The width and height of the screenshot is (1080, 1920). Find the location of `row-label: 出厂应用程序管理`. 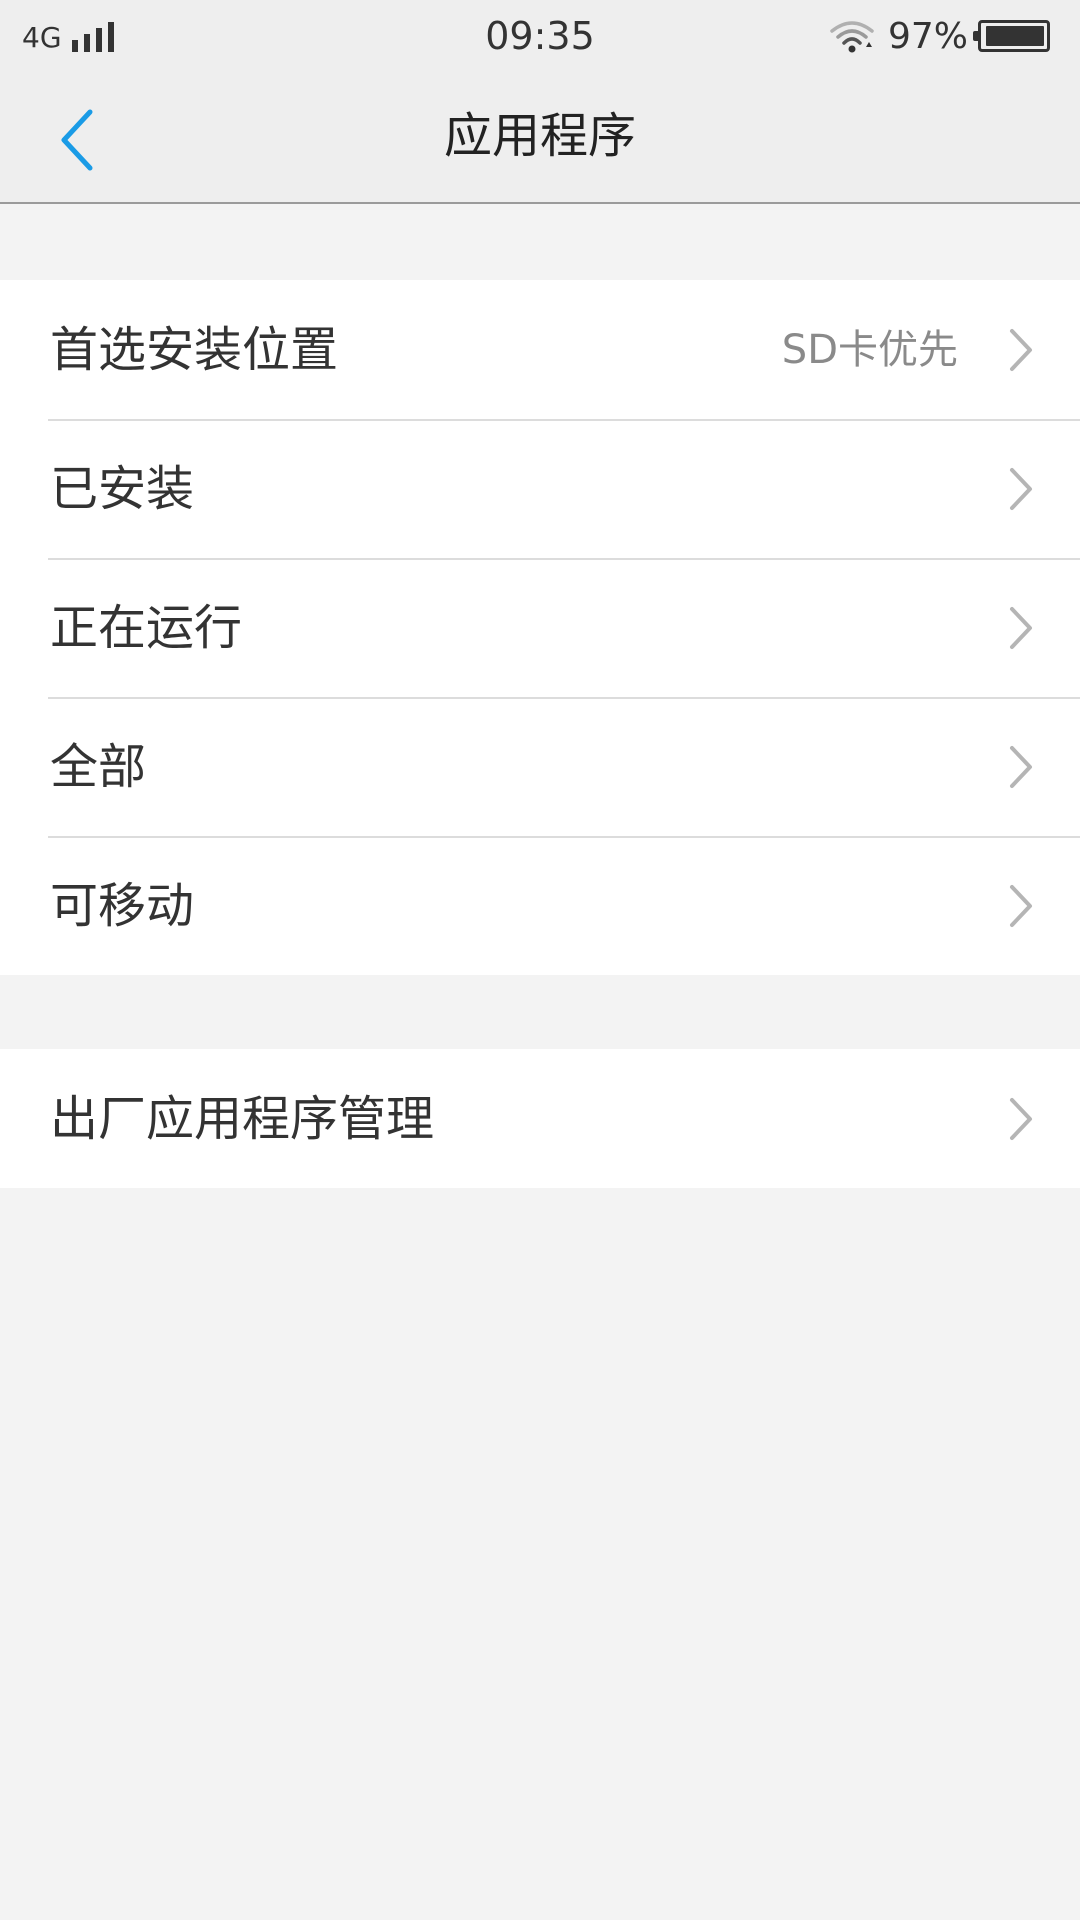

row-label: 出厂应用程序管理 is located at coordinates (242, 1118).